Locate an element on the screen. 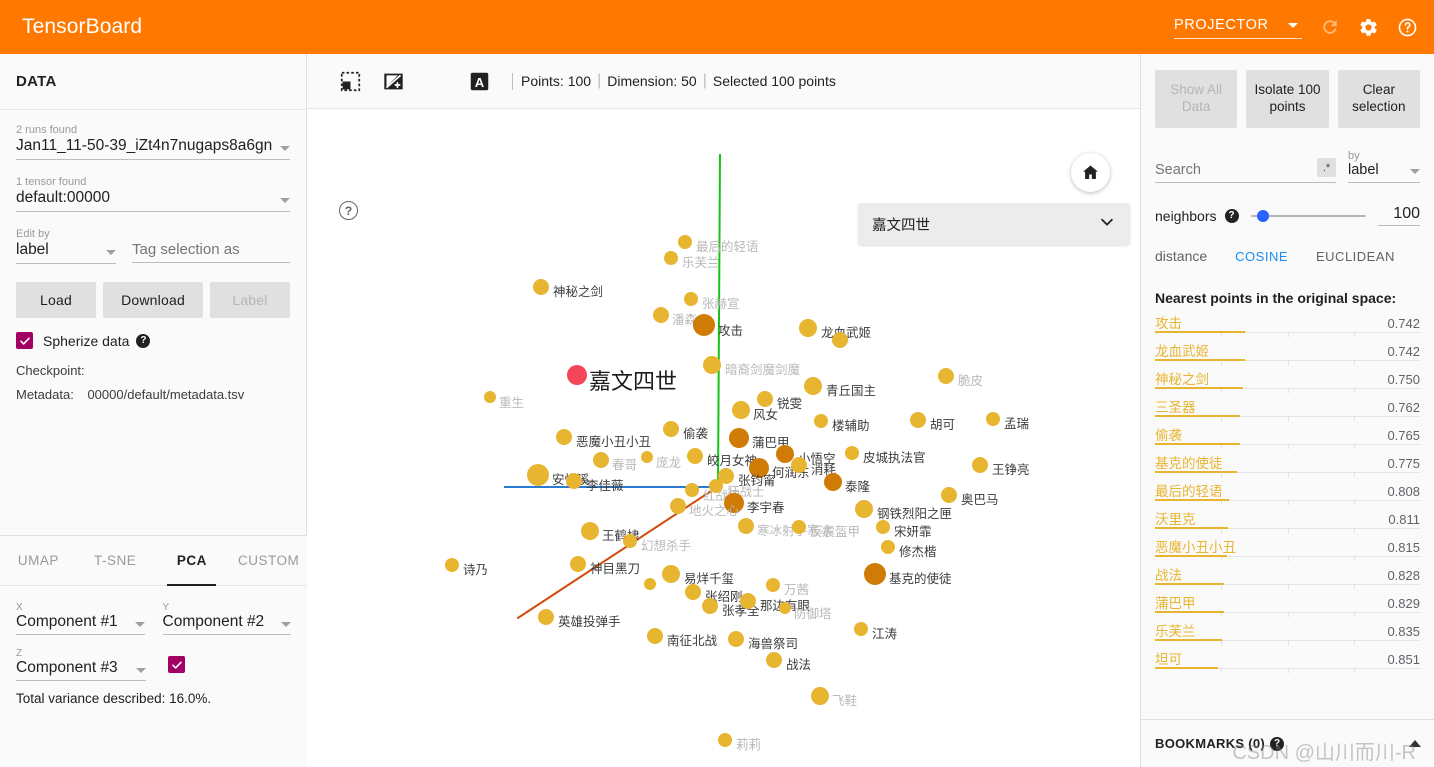  nearest-point-row: 偷袭 0.765 is located at coordinates (1287, 438).